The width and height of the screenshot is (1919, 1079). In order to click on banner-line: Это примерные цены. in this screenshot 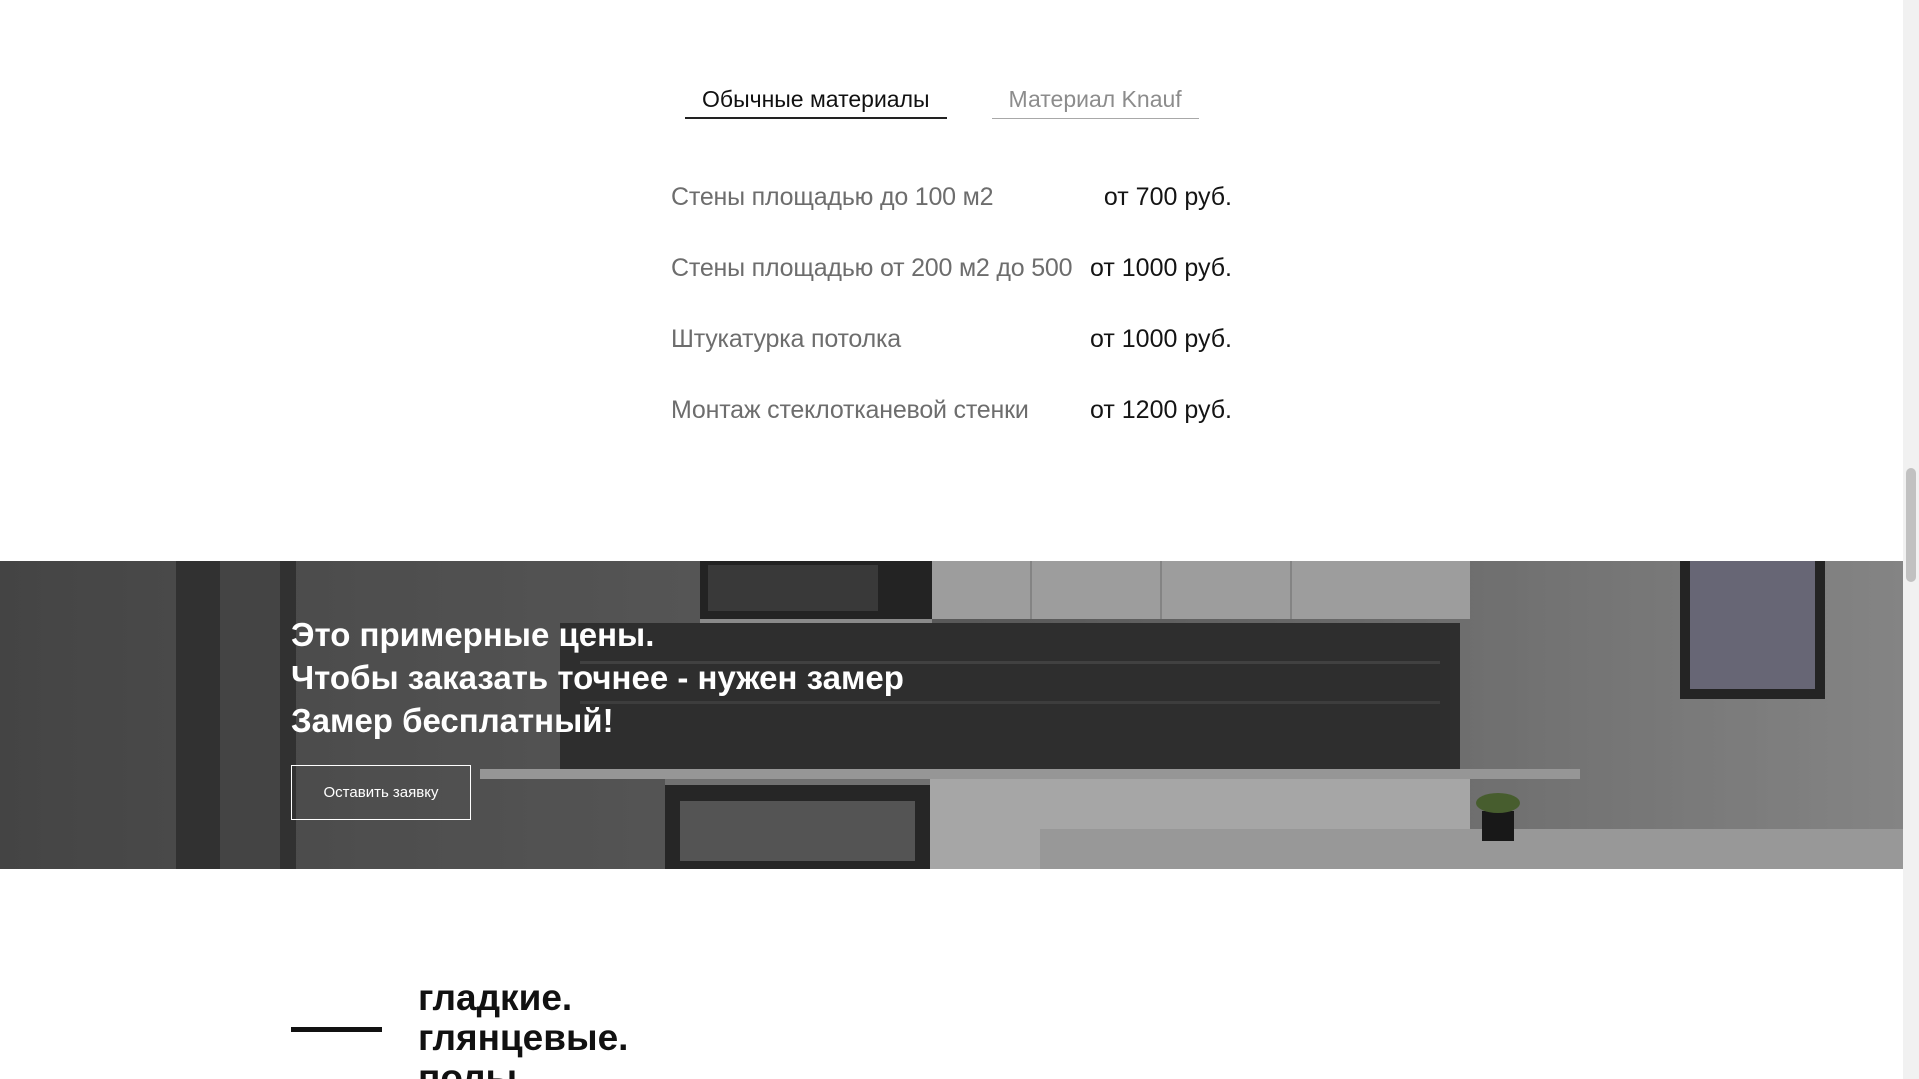, I will do `click(473, 634)`.